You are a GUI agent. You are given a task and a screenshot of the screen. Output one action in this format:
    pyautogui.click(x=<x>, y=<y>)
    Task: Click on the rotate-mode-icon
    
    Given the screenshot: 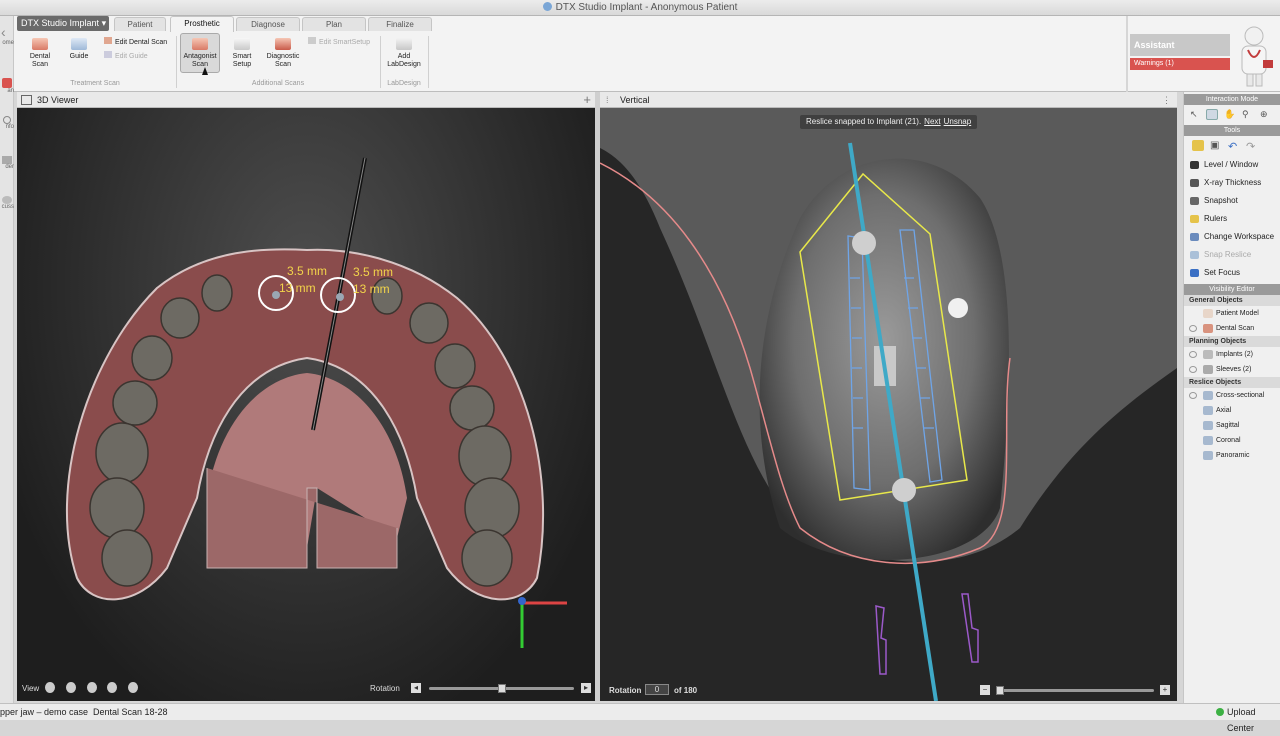 What is the action you would take?
    pyautogui.click(x=1212, y=114)
    